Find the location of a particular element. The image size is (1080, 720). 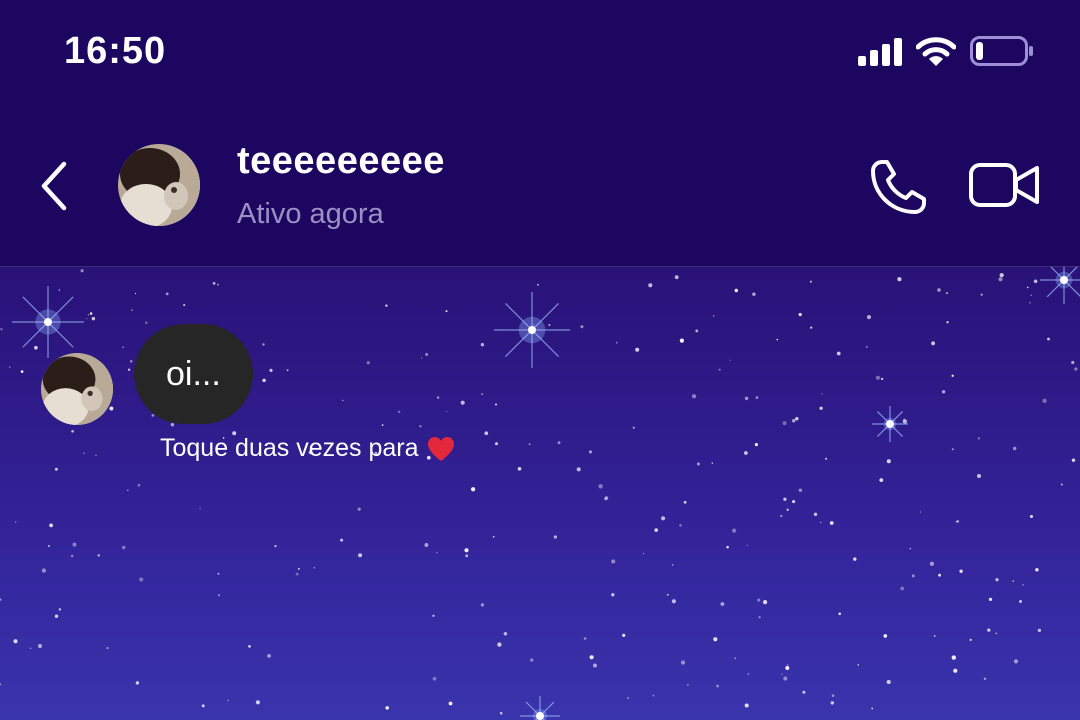

phone-icon is located at coordinates (898, 186).